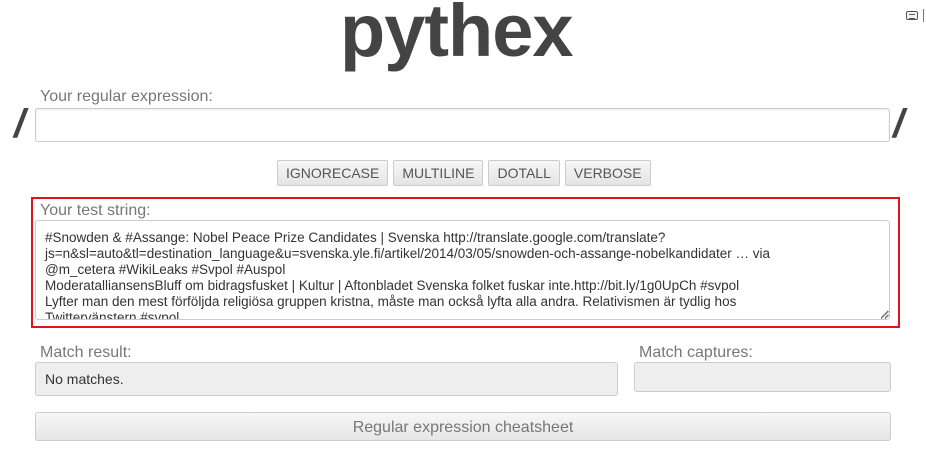 The width and height of the screenshot is (926, 459). What do you see at coordinates (696, 352) in the screenshot?
I see `match-captures-label: Match captures:` at bounding box center [696, 352].